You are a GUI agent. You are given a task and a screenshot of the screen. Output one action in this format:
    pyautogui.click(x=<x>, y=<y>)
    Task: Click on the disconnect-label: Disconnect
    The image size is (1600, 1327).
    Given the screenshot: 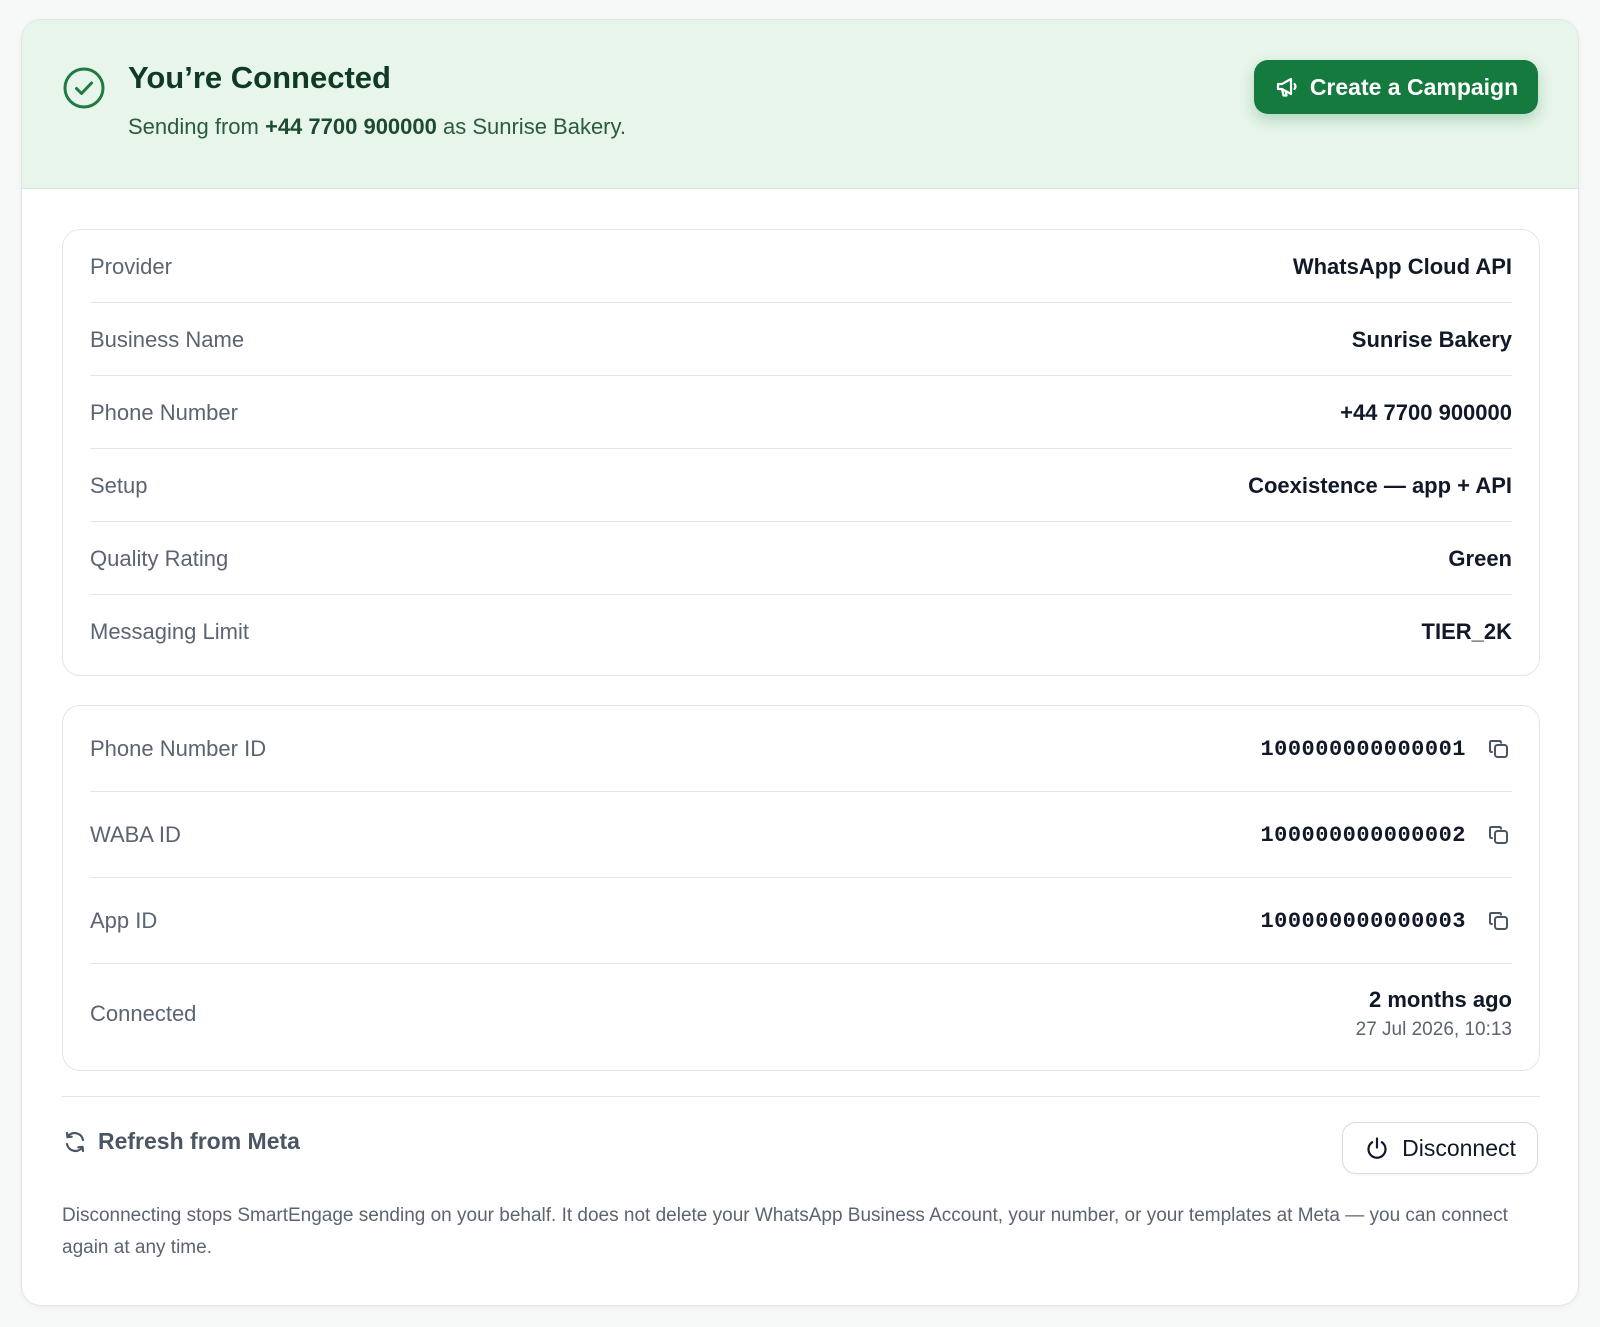 What is the action you would take?
    pyautogui.click(x=1459, y=1147)
    